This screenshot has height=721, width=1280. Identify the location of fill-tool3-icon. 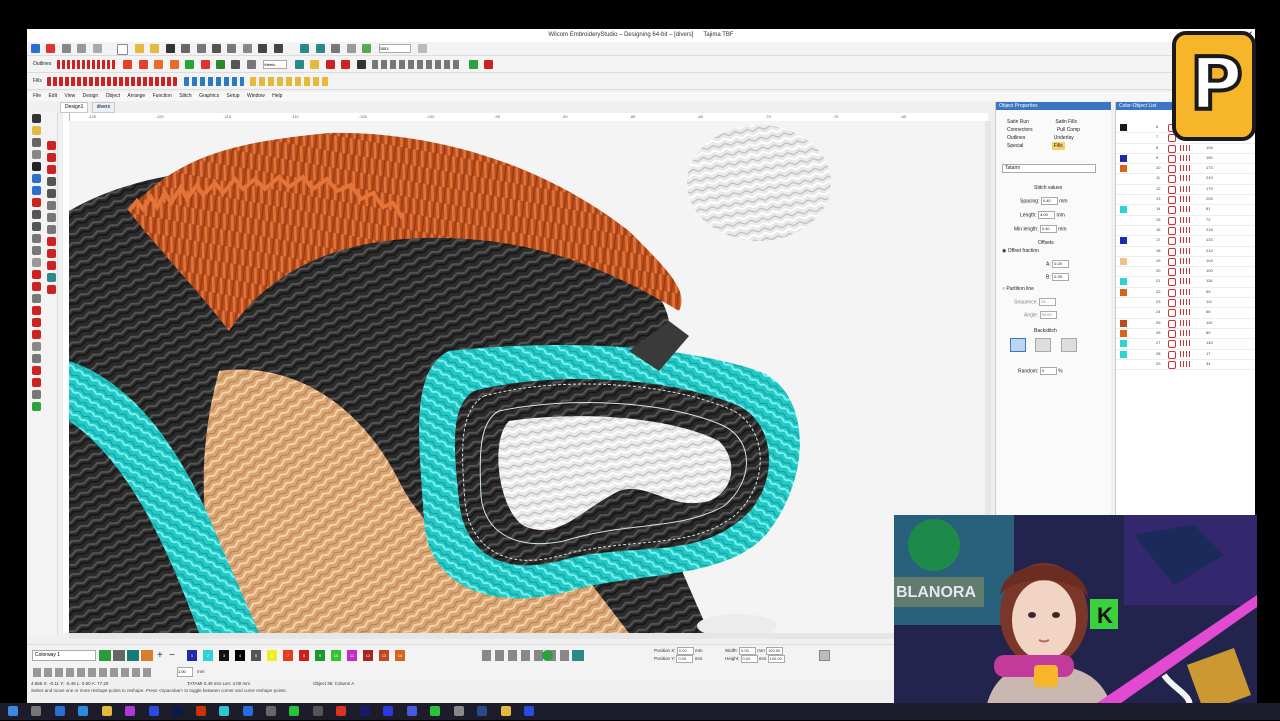
(51, 265).